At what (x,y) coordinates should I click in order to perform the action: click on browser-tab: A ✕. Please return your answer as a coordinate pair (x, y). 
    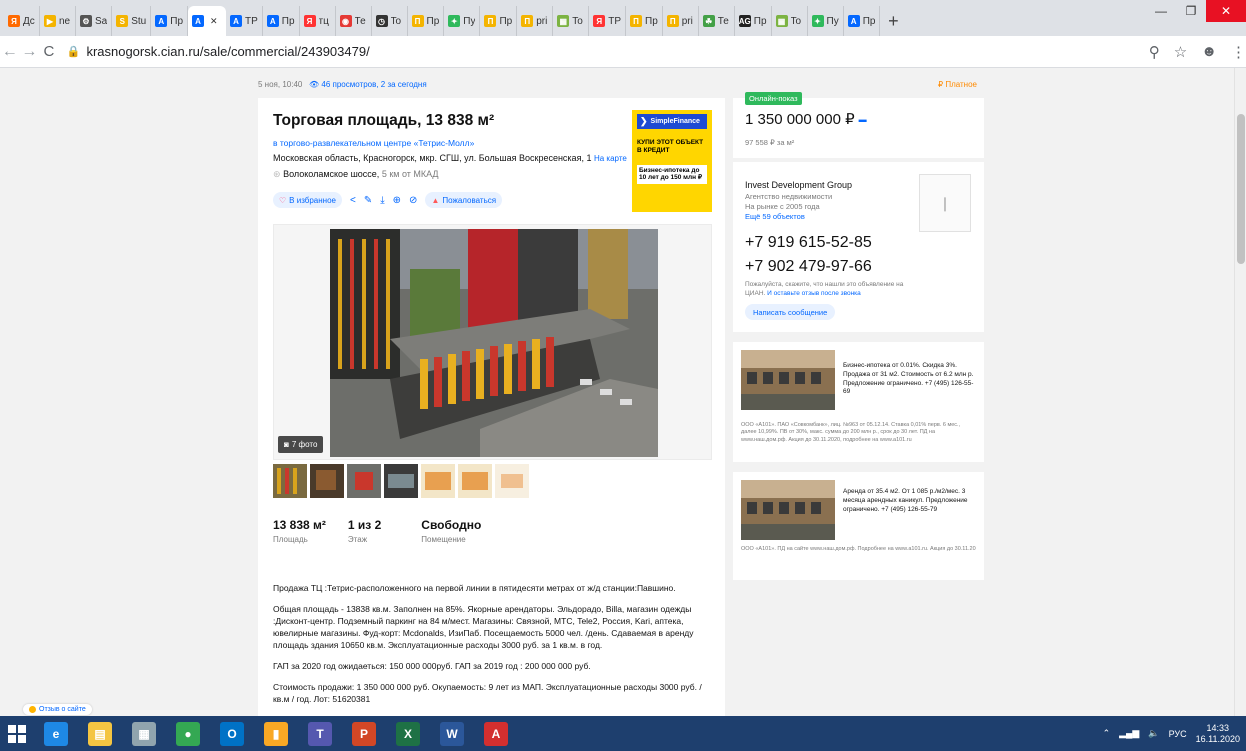
    Looking at the image, I should click on (207, 21).